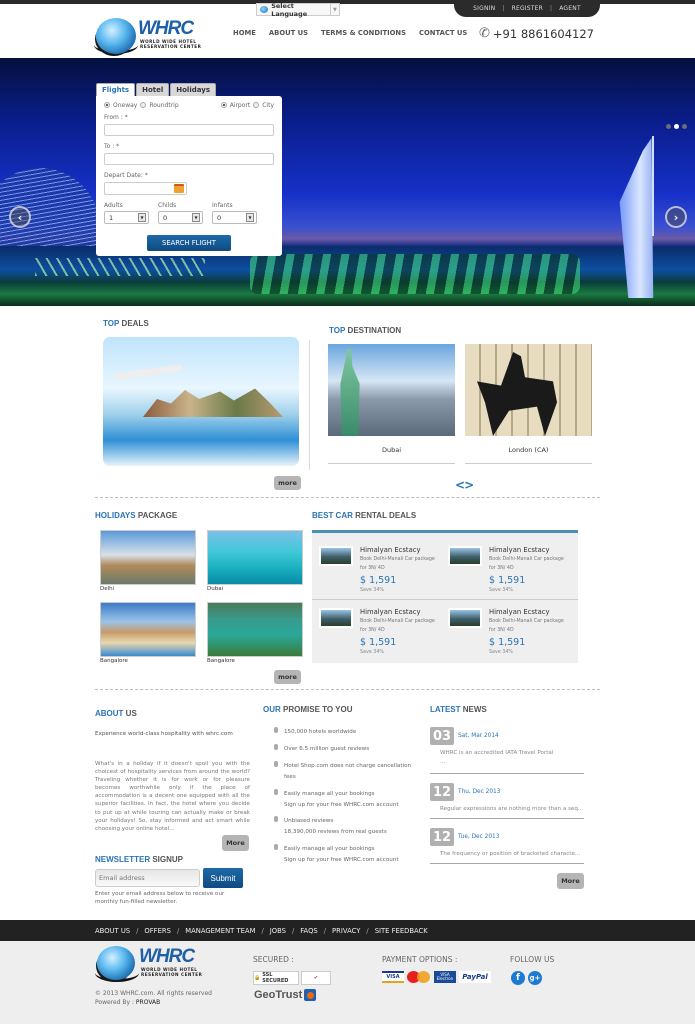 The height and width of the screenshot is (1024, 695). Describe the element at coordinates (535, 978) in the screenshot. I see `google-plus-icon: g+` at that location.